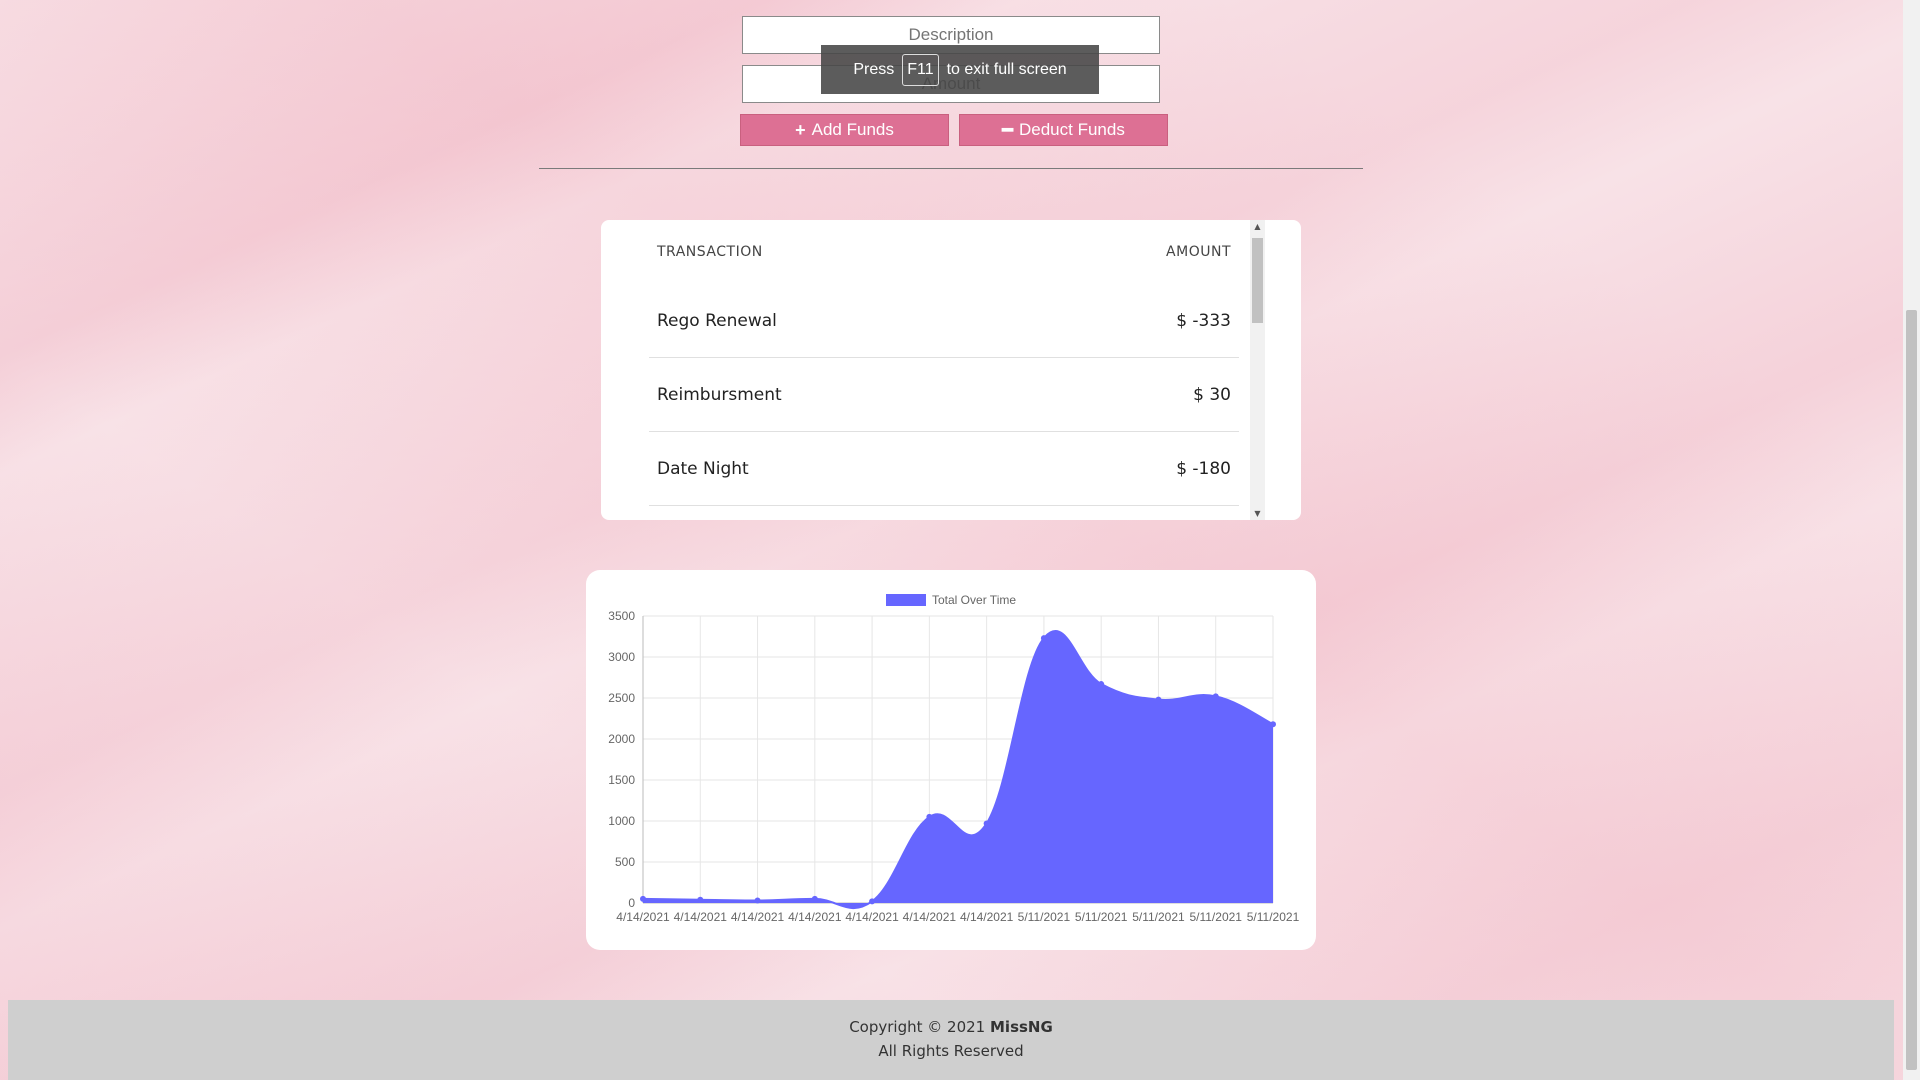 This screenshot has width=1920, height=1080. I want to click on brand-name: MissNG, so click(1021, 1027).